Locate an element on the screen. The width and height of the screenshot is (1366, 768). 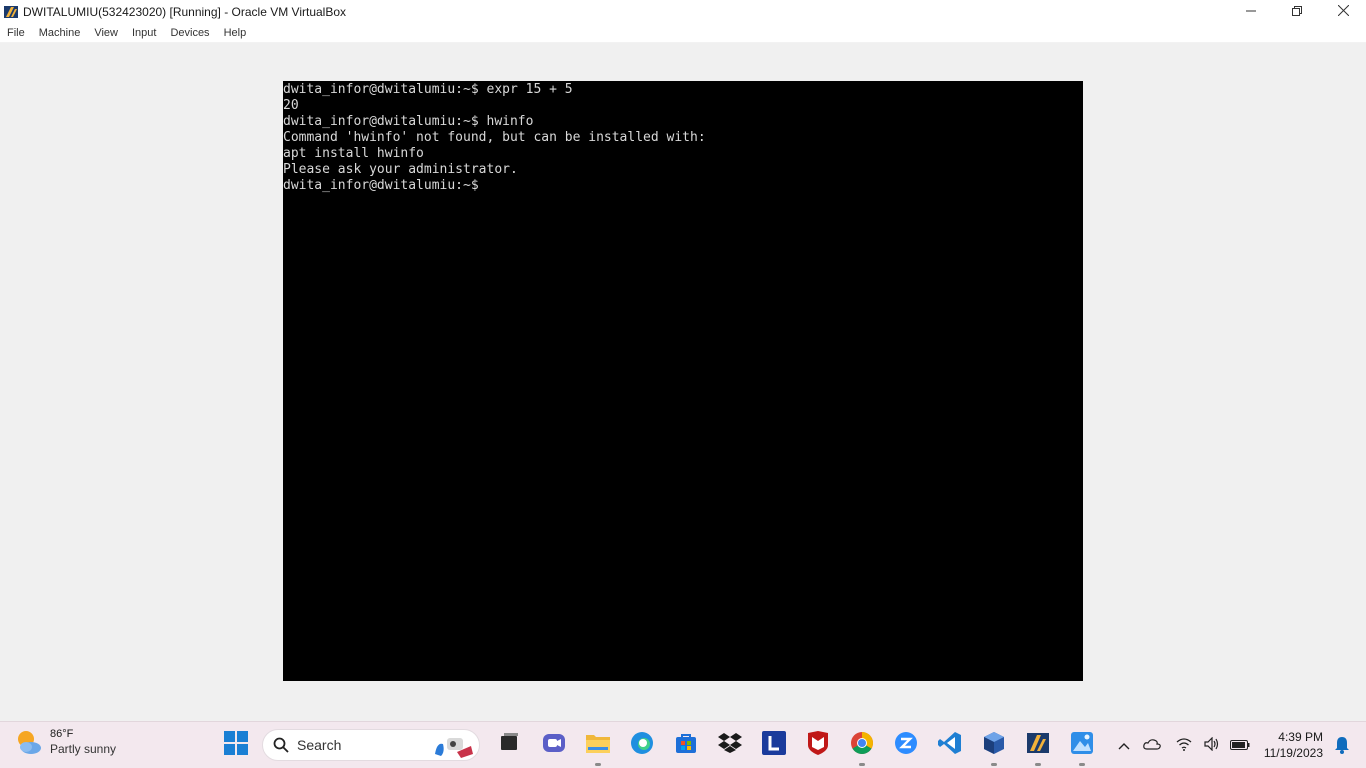
window-controls is located at coordinates (1297, 11).